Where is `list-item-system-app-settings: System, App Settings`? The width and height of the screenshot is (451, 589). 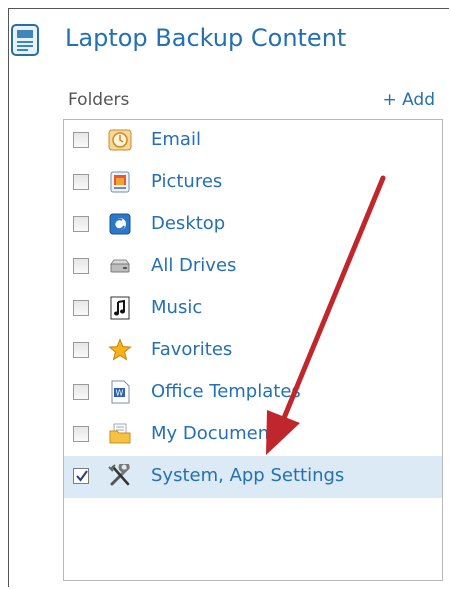 list-item-system-app-settings: System, App Settings is located at coordinates (253, 477).